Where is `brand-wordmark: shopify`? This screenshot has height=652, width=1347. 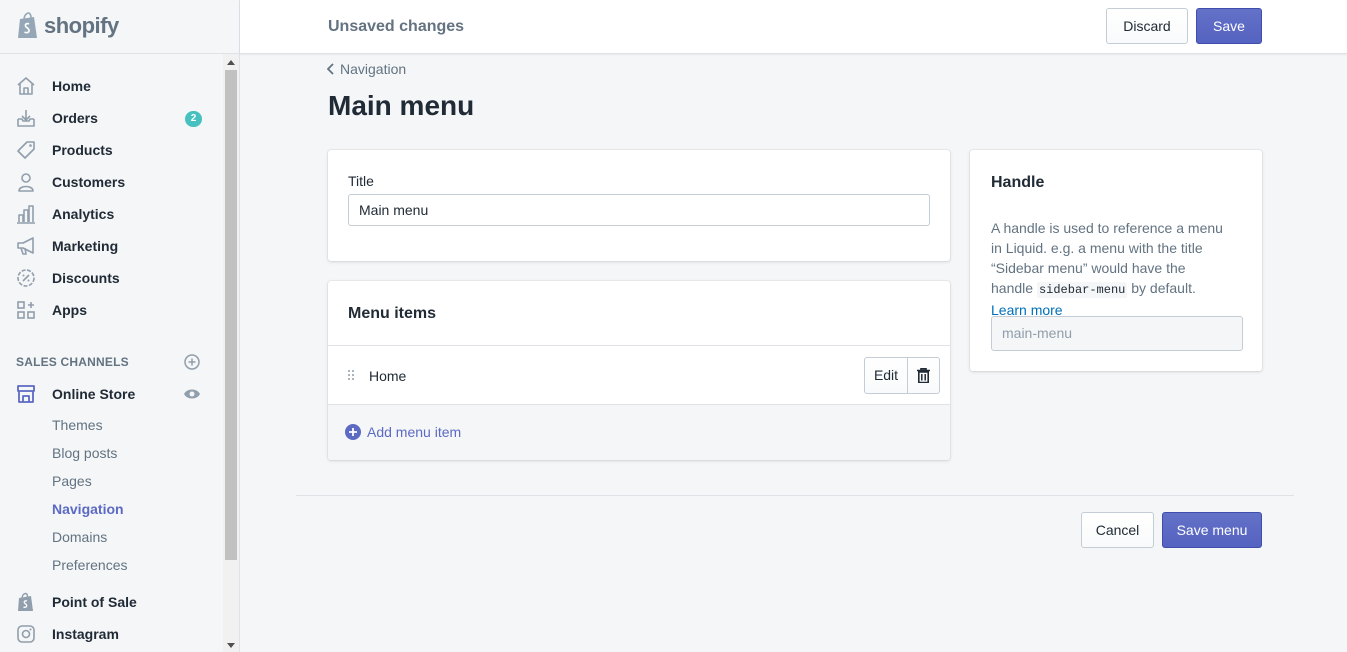
brand-wordmark: shopify is located at coordinates (81, 25).